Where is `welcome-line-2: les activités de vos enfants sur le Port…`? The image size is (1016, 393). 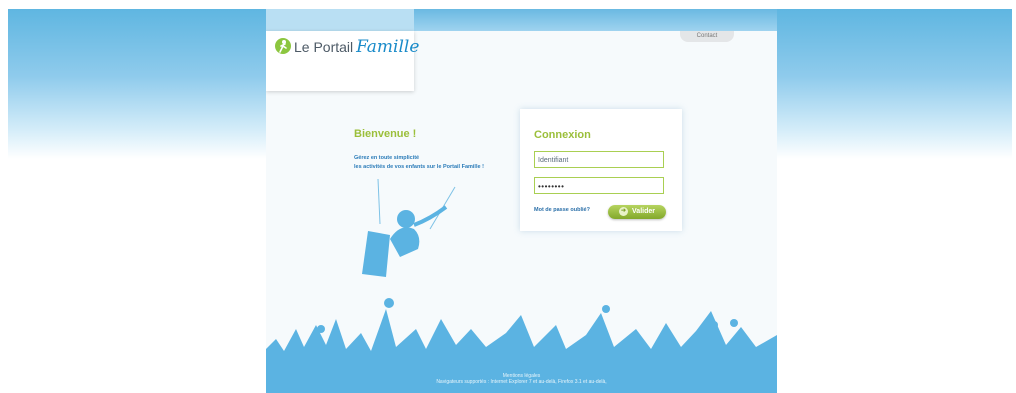 welcome-line-2: les activités de vos enfants sur le Port… is located at coordinates (419, 167).